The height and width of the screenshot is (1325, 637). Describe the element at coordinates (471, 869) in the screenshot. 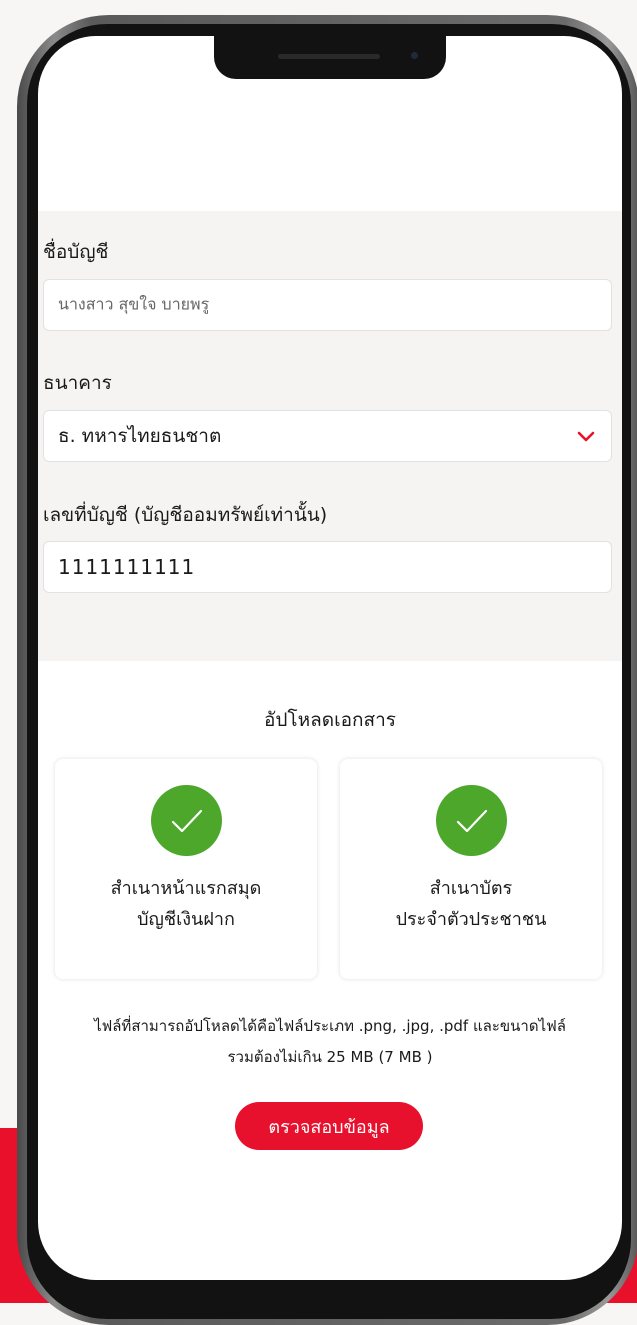

I see `upload-card-id-card: สำเนาบัตร ประจำตัวประชาชน` at that location.